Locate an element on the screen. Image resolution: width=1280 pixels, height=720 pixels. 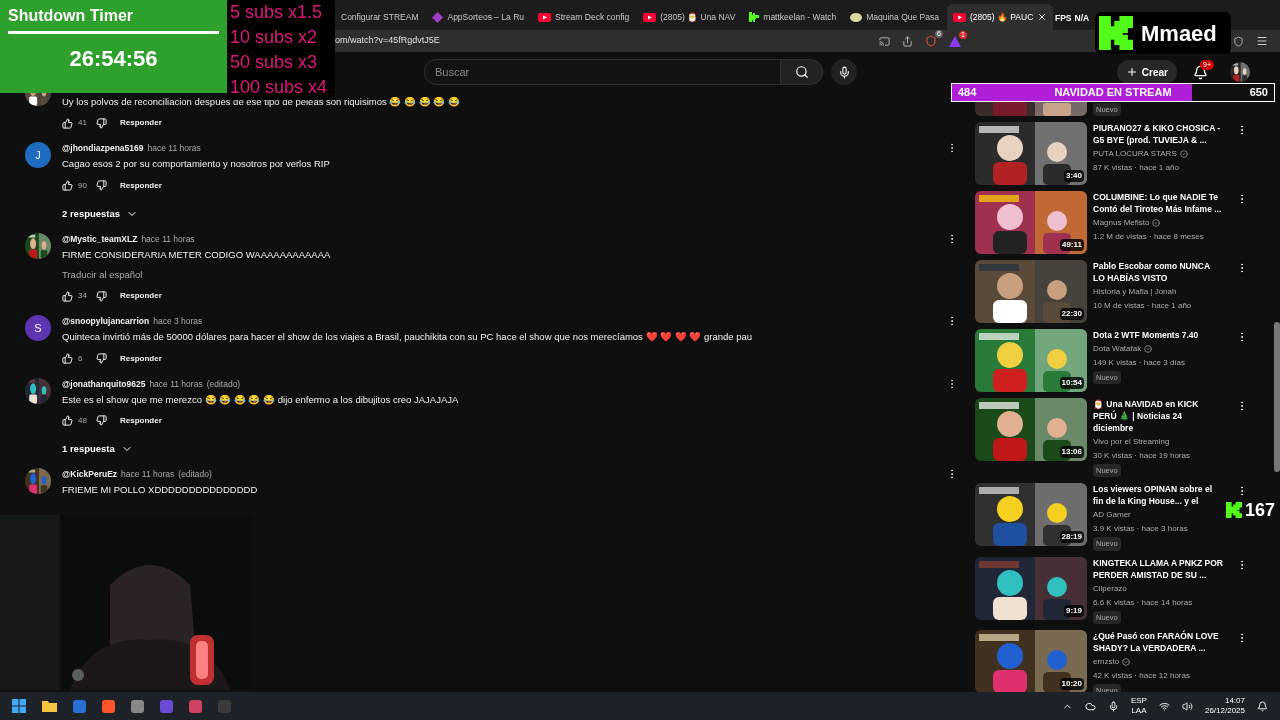
video-stats: 149 K vistas · hace 3 días is located at coordinates (1140, 363).